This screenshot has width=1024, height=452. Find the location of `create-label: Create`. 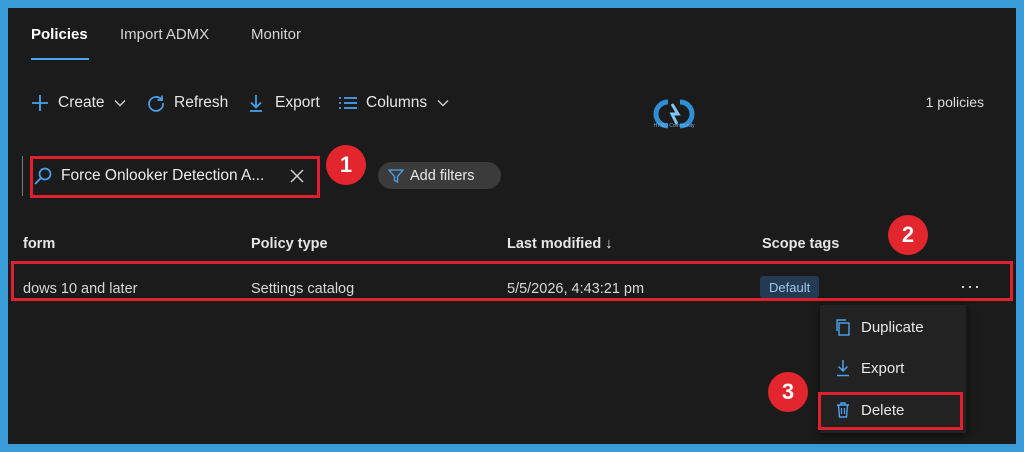

create-label: Create is located at coordinates (81, 102).